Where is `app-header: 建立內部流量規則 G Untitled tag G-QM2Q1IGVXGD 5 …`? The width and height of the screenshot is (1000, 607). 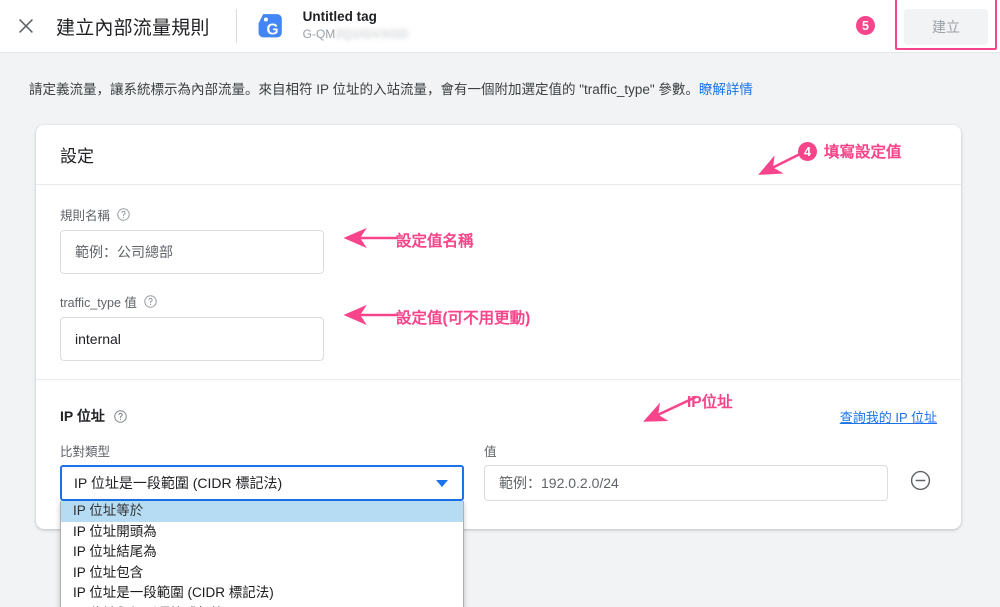
app-header: 建立內部流量規則 G Untitled tag G-QM2Q1IGVXGD 5 … is located at coordinates (500, 26).